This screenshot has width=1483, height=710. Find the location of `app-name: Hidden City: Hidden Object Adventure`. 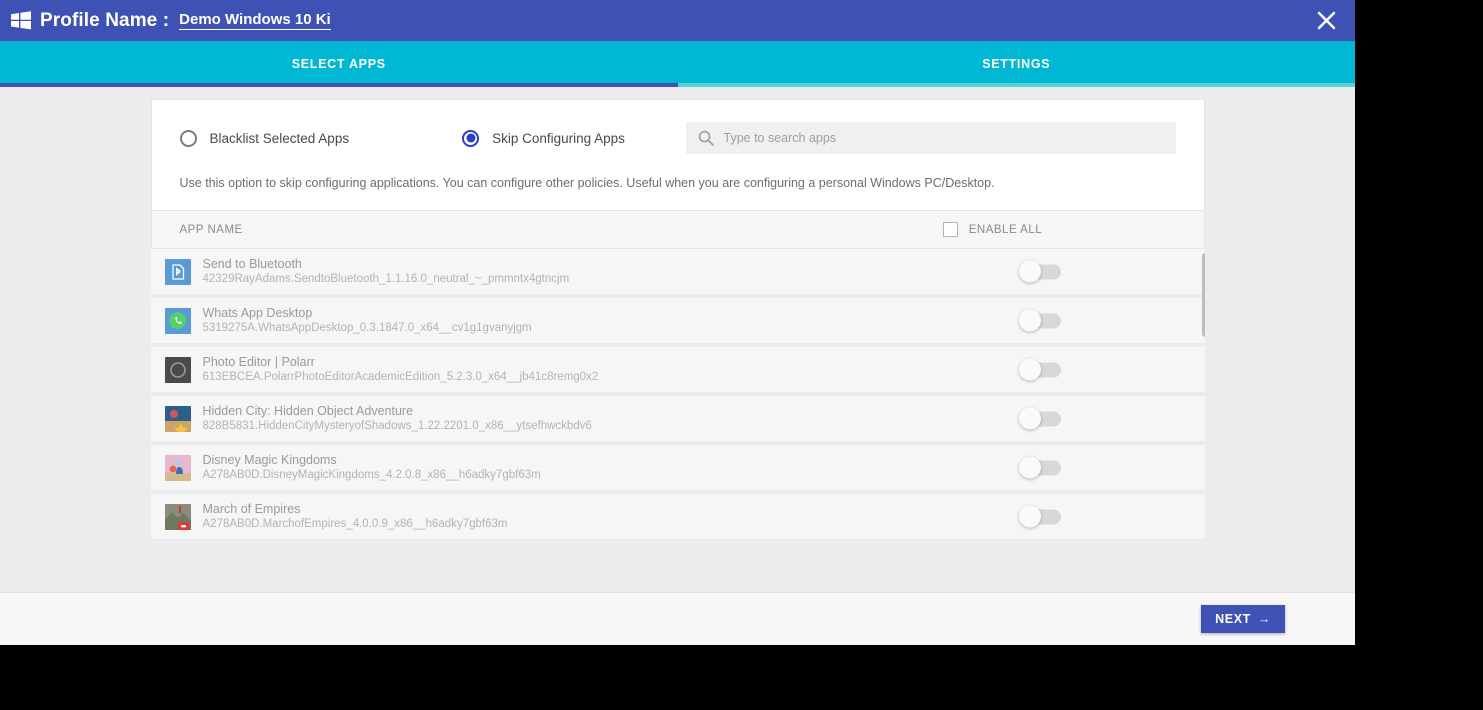

app-name: Hidden City: Hidden Object Adventure is located at coordinates (308, 411).